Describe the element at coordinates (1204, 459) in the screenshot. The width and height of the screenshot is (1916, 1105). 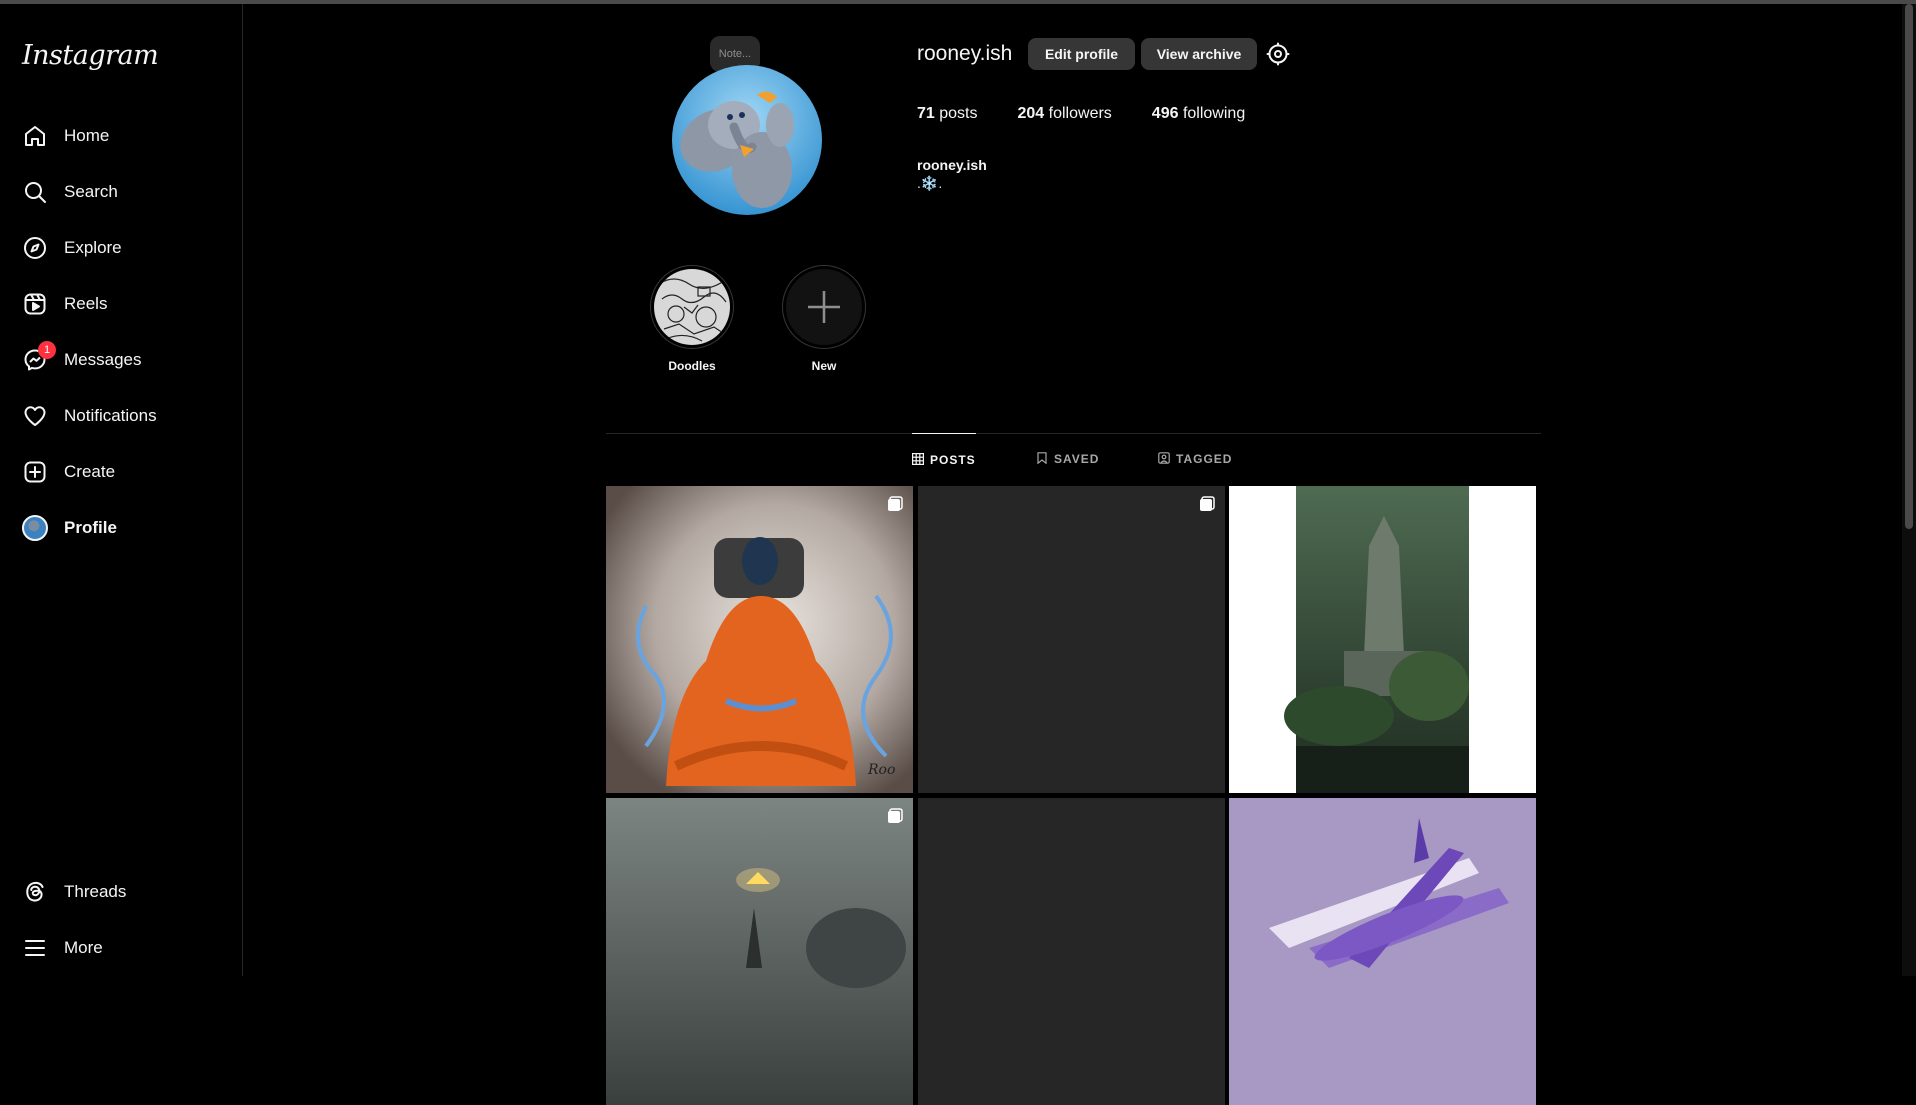
I see `tab-label: TAGGED` at that location.